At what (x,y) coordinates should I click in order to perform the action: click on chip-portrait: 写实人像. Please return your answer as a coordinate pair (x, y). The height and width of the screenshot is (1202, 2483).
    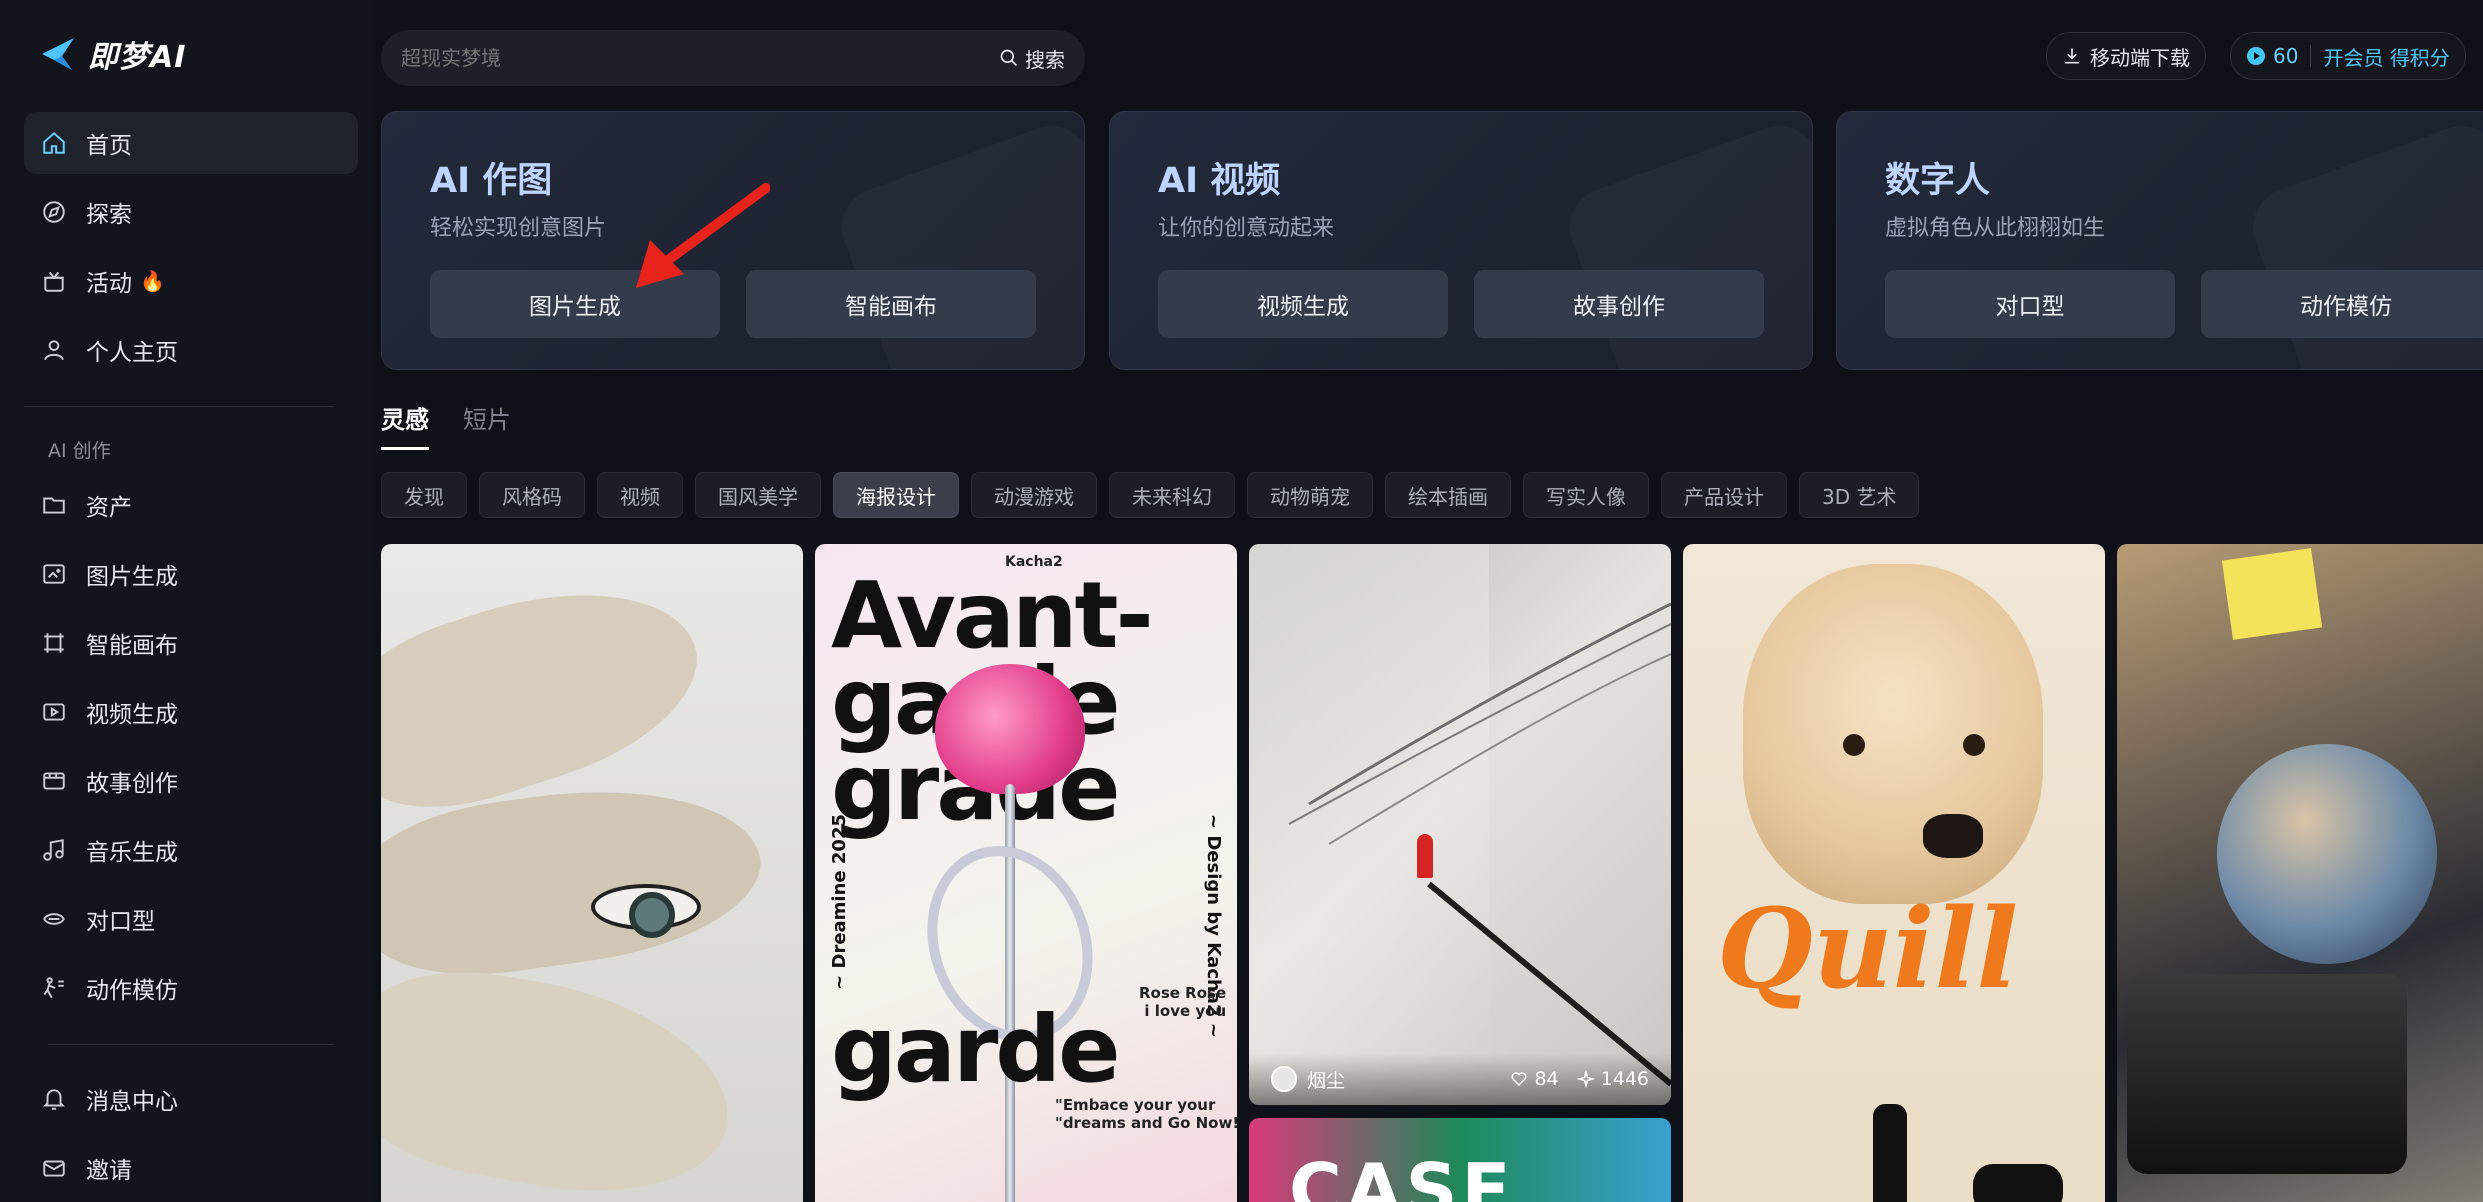
    Looking at the image, I should click on (1586, 495).